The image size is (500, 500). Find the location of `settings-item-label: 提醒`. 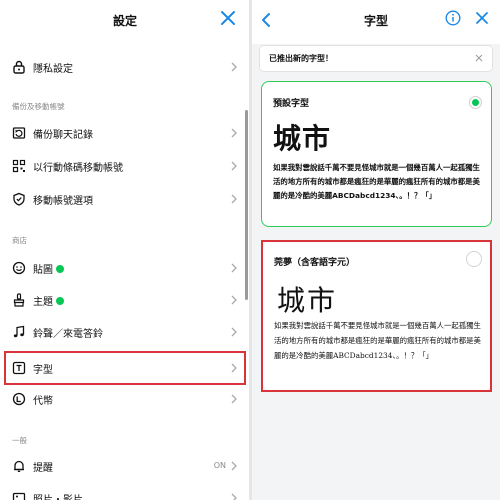

settings-item-label: 提醒 is located at coordinates (43, 468).